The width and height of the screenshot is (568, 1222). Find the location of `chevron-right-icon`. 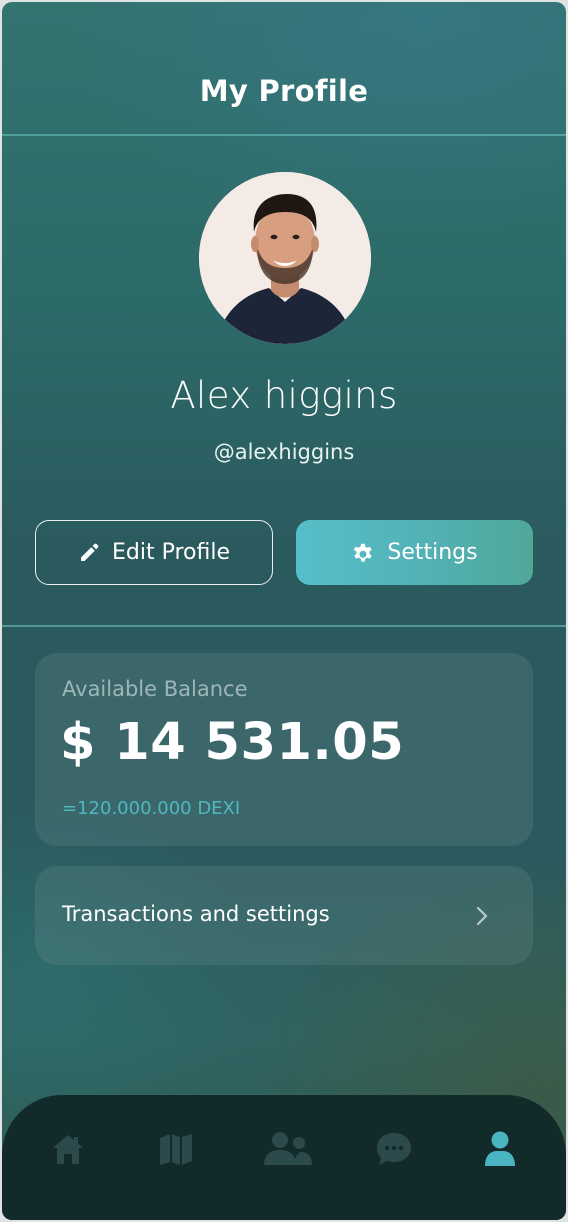

chevron-right-icon is located at coordinates (482, 918).